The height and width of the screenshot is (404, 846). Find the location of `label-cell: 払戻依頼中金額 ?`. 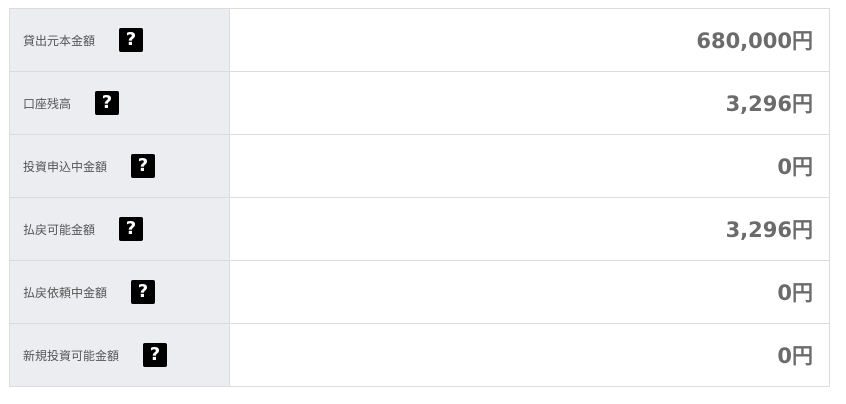

label-cell: 払戻依頼中金額 ? is located at coordinates (119, 292).